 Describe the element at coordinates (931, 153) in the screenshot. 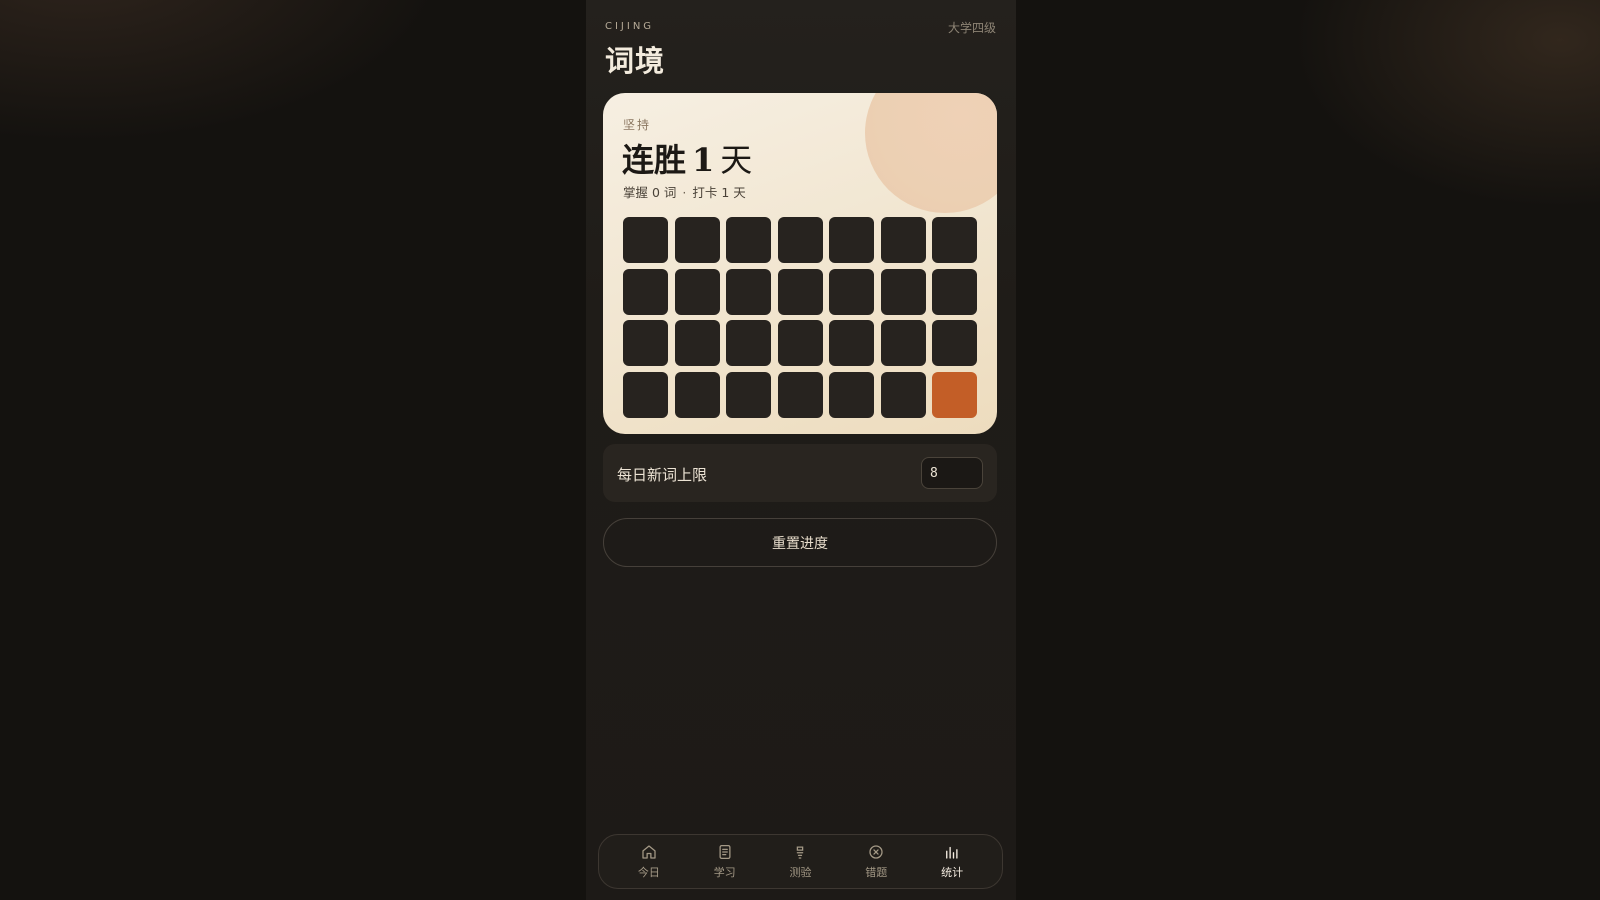

I see `decorative-circle` at that location.